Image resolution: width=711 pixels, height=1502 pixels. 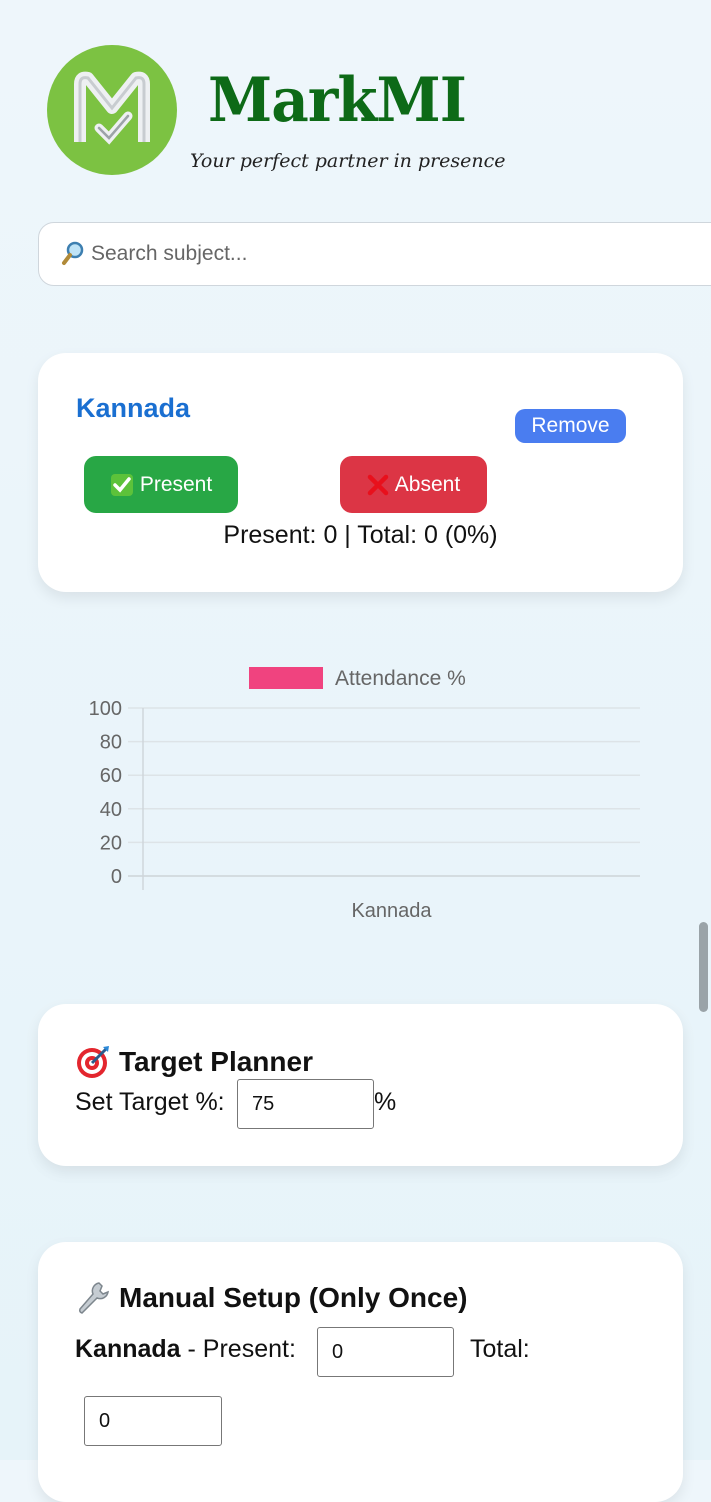 What do you see at coordinates (703, 967) in the screenshot?
I see `scrollbar` at bounding box center [703, 967].